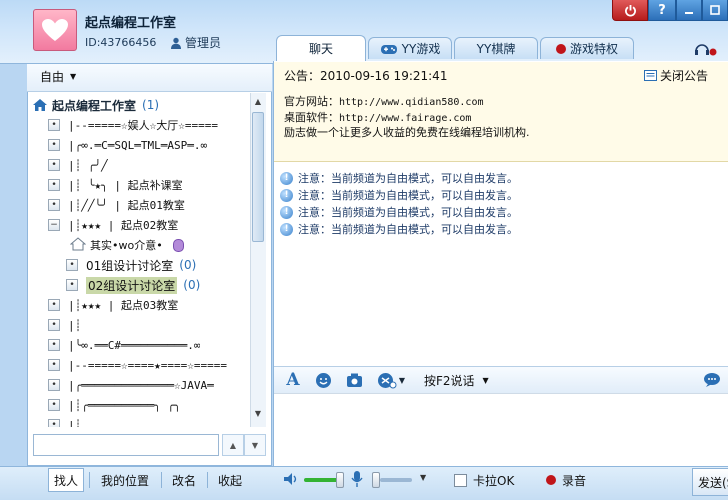 Image resolution: width=728 pixels, height=500 pixels. What do you see at coordinates (715, 10) in the screenshot?
I see `maximize-button` at bounding box center [715, 10].